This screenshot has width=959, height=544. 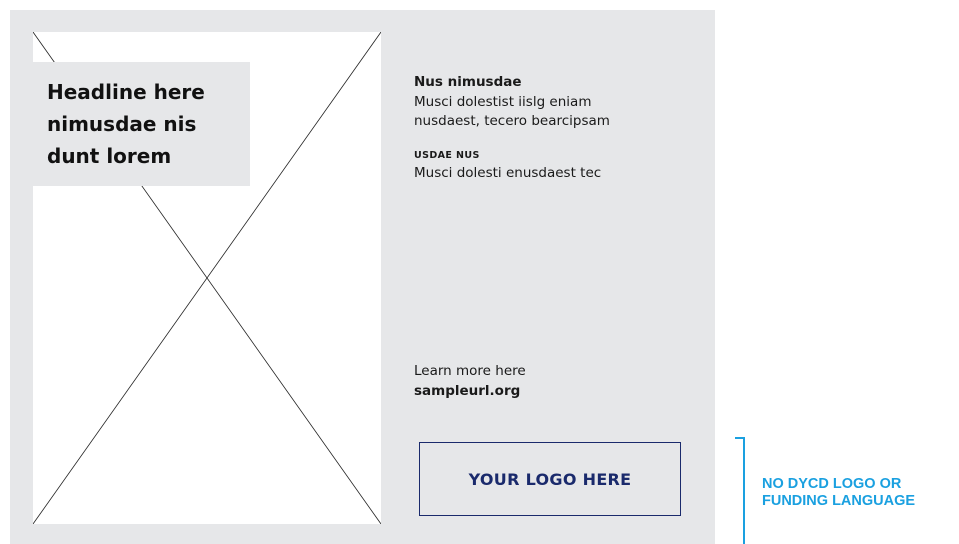 What do you see at coordinates (468, 82) in the screenshot?
I see `details-title: Nus nimusdae` at bounding box center [468, 82].